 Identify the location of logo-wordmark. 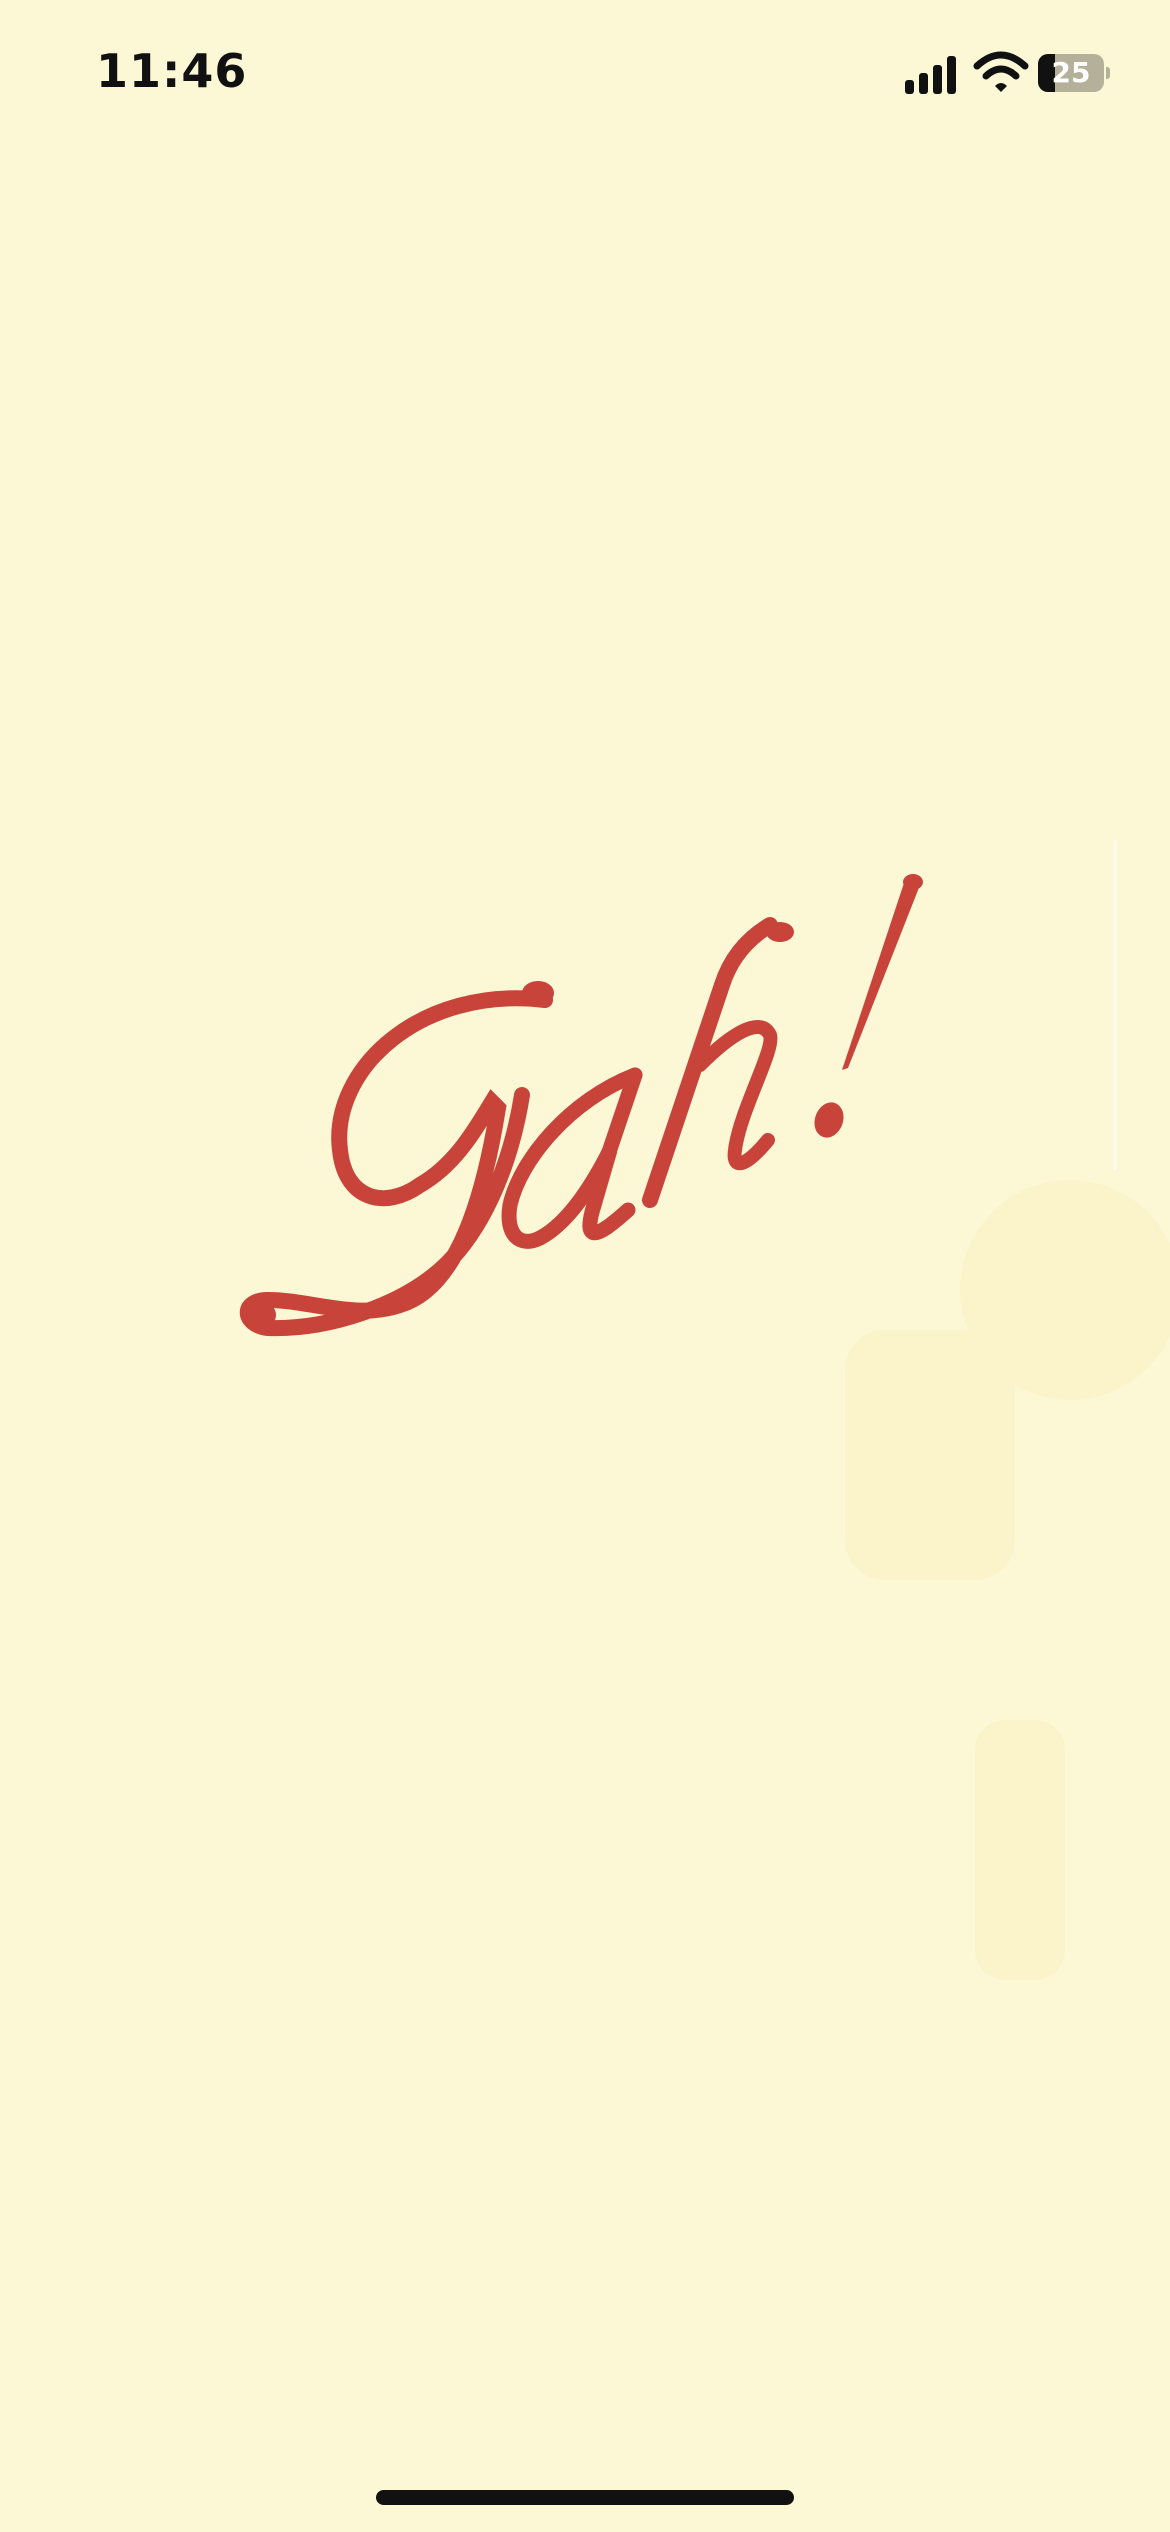
(581, 1105).